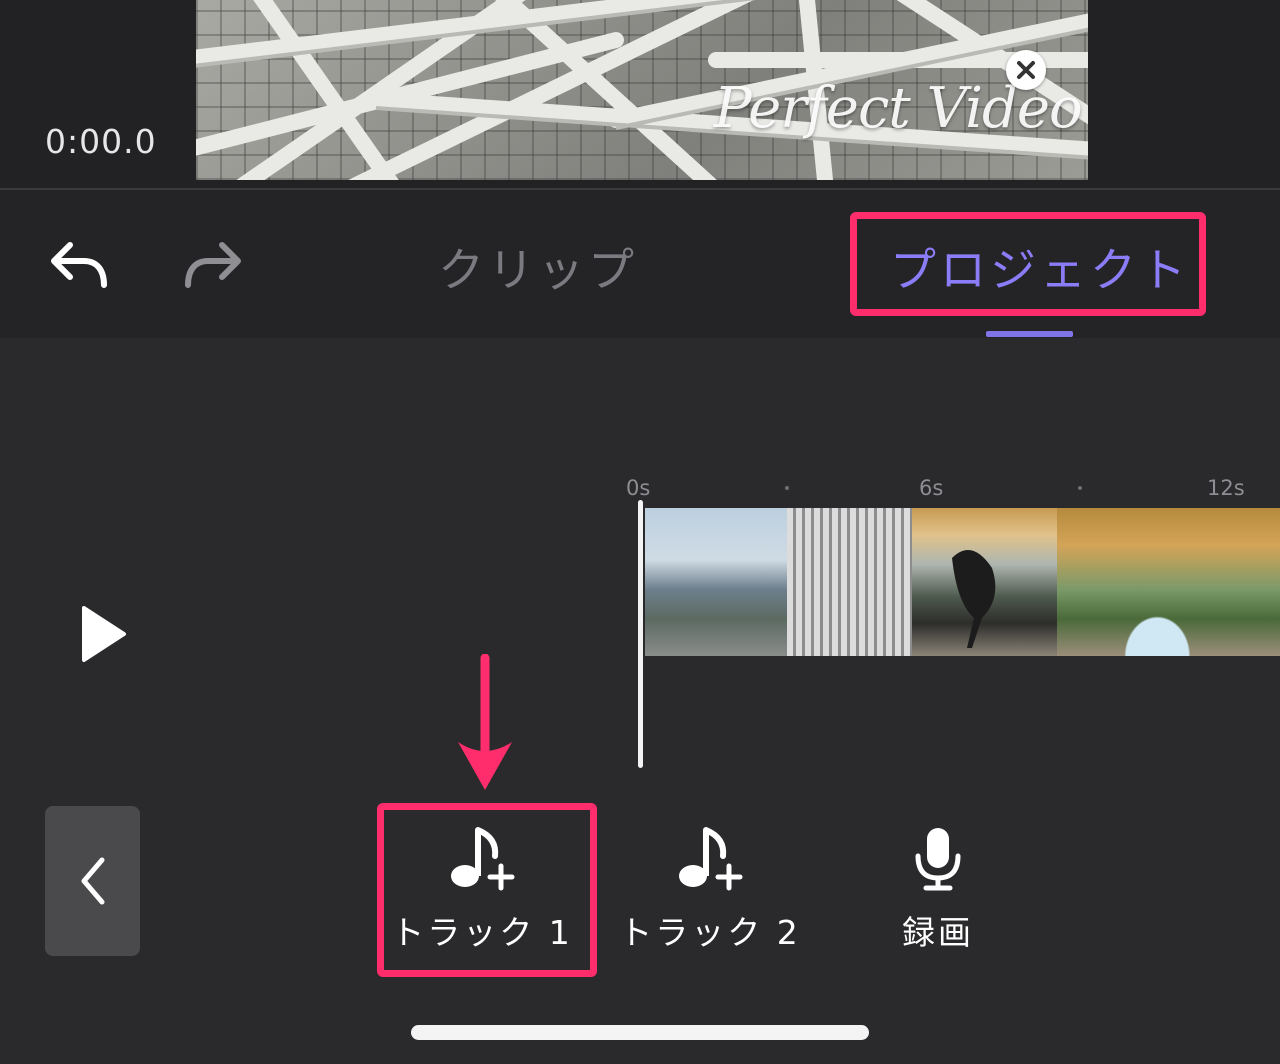 This screenshot has width=1280, height=1064. I want to click on arched-walkway-thumbnail, so click(1168, 582).